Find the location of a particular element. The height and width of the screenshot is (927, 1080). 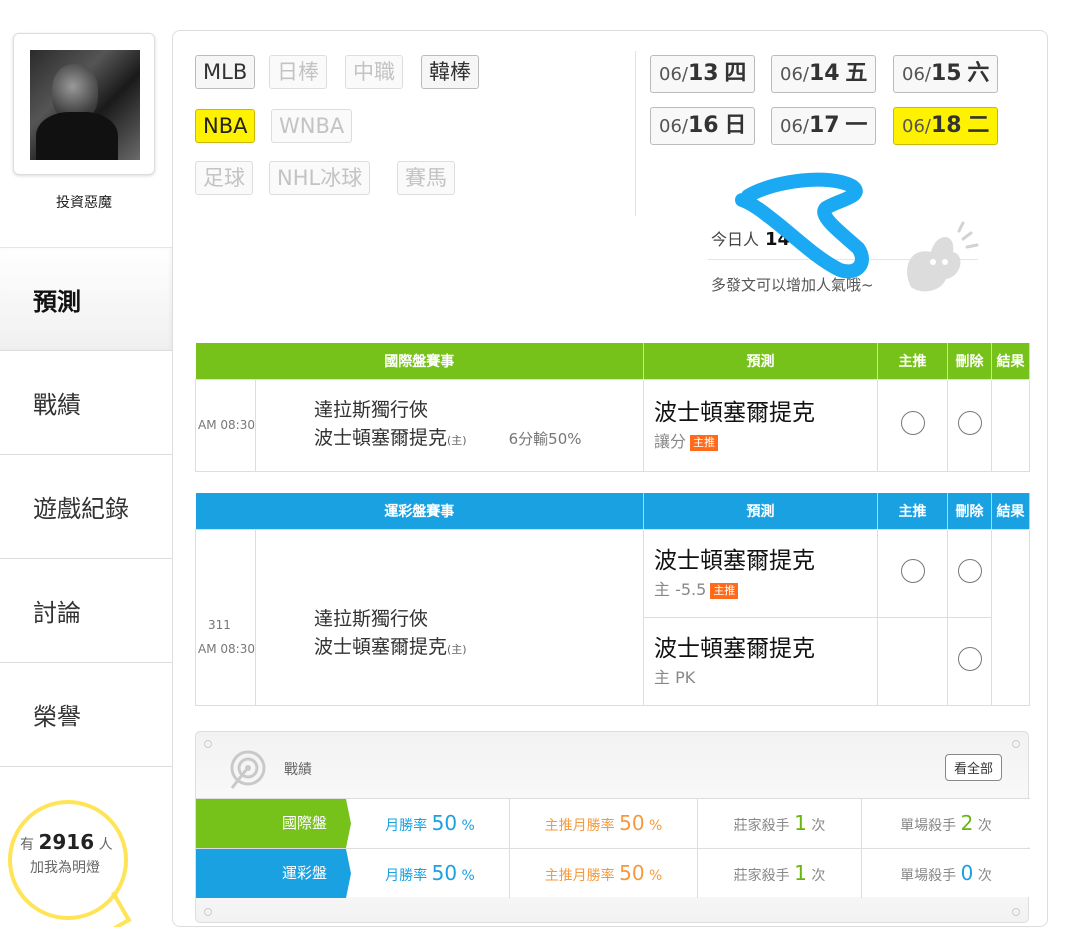

intl-header-game: 國際盤賽事 is located at coordinates (419, 361).